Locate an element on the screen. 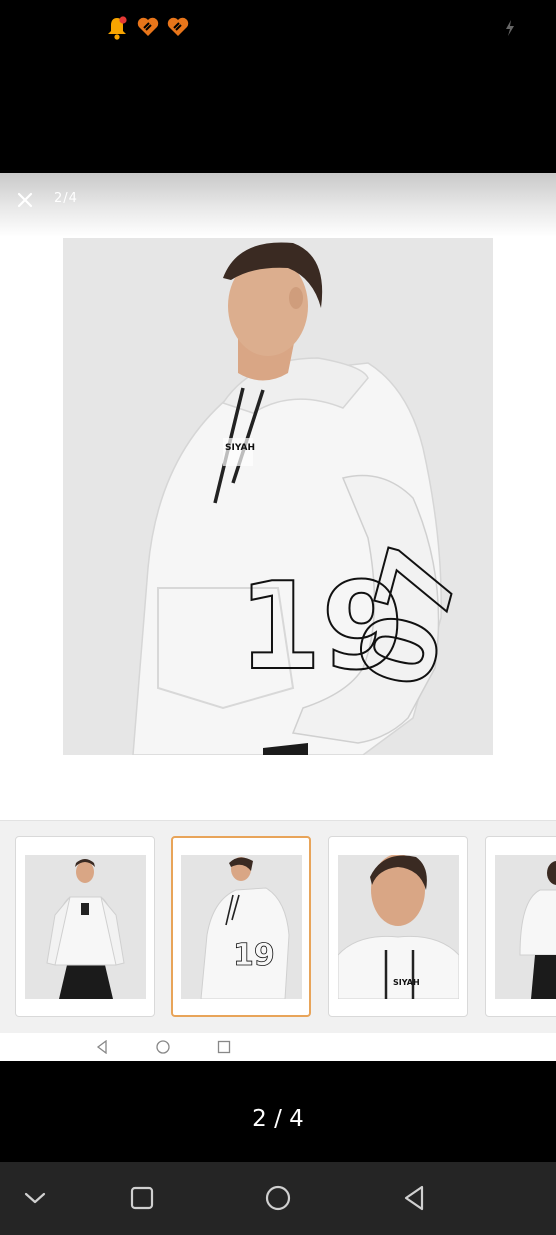  thumbnail-photo-close-up: SIYAH is located at coordinates (398, 927).